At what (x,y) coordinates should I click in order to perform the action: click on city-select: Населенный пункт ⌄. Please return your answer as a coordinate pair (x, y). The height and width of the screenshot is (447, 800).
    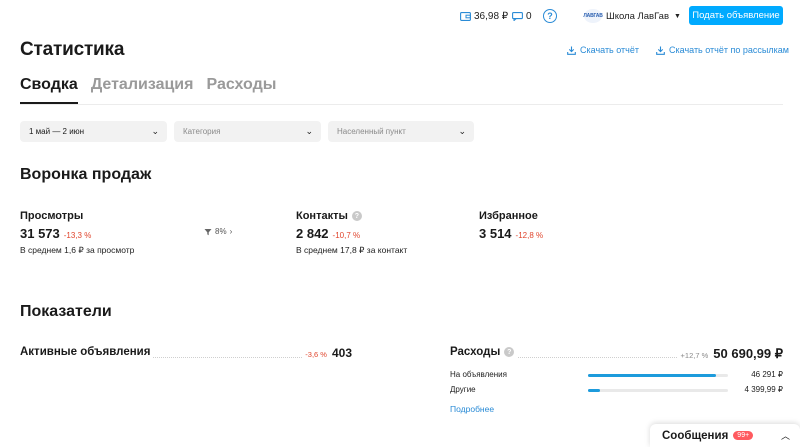
    Looking at the image, I should click on (401, 131).